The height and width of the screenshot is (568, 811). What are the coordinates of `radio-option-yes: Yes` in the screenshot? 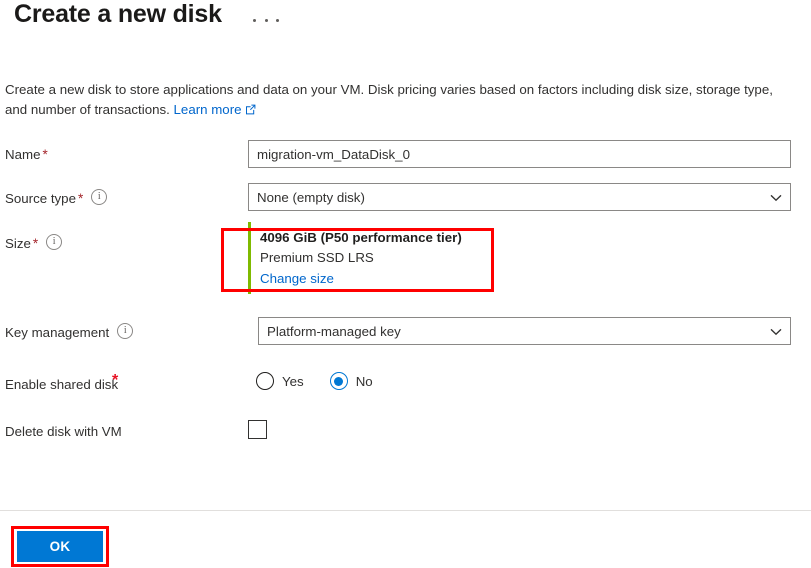 It's located at (280, 381).